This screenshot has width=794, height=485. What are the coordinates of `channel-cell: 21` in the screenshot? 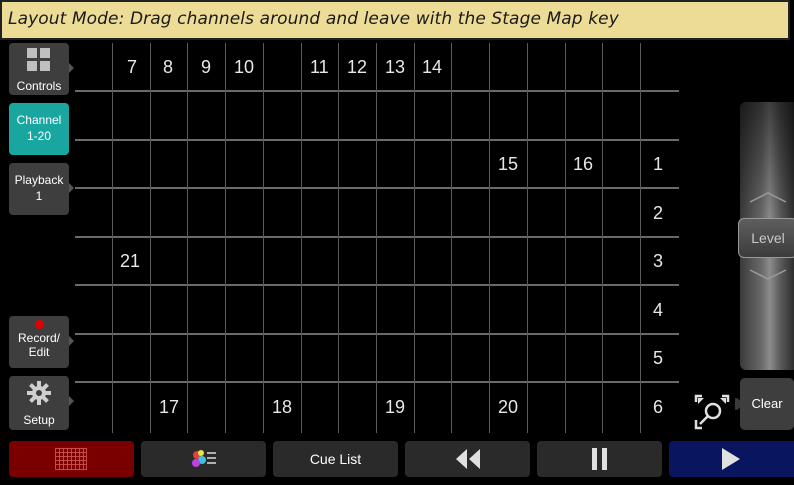 It's located at (130, 261).